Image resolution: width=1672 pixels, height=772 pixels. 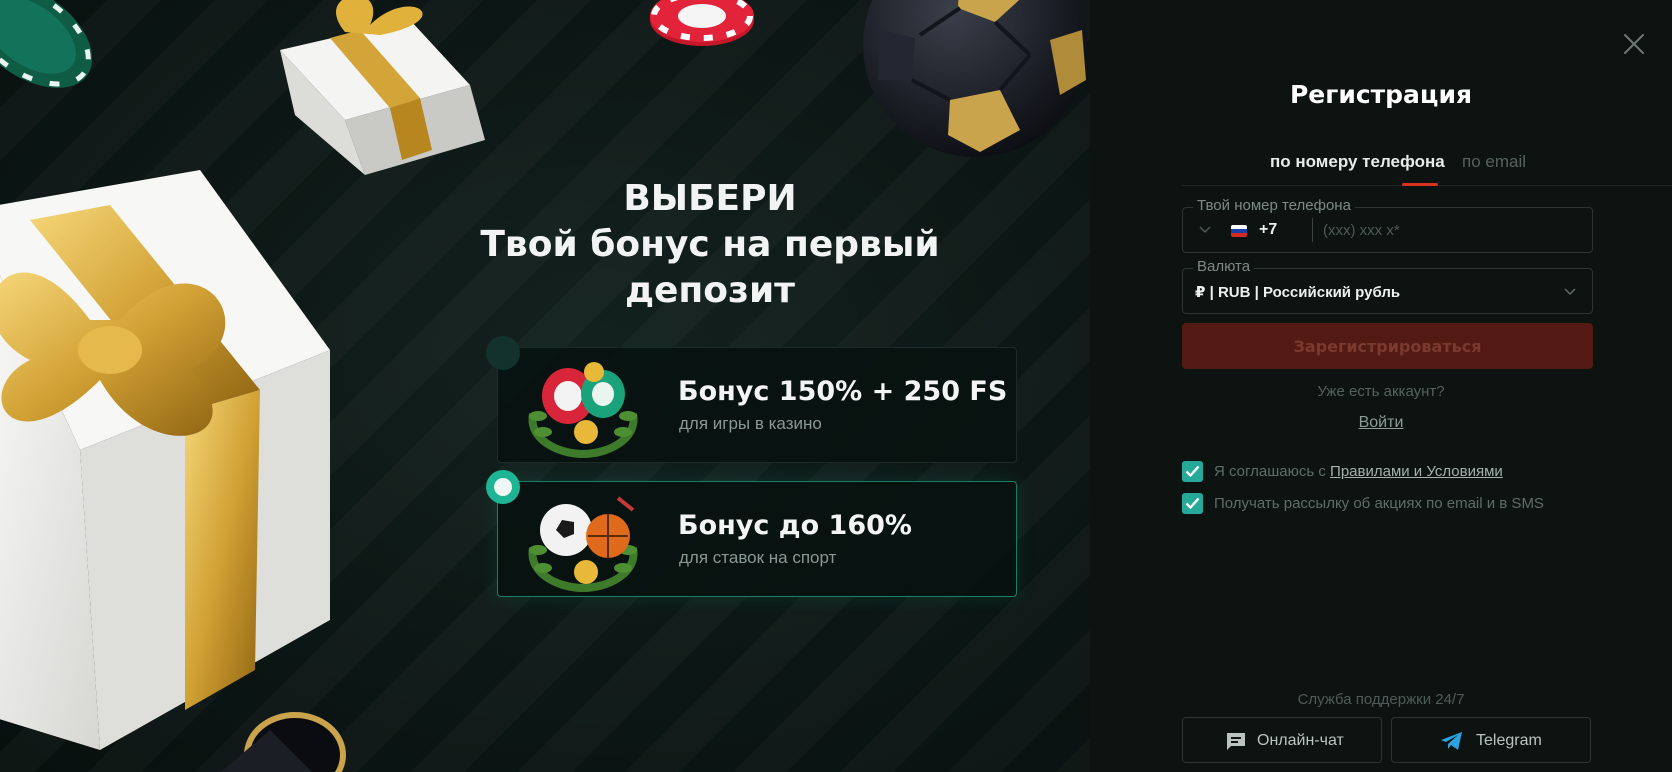 I want to click on support-label: Служба поддержки 24/7, so click(x=1381, y=699).